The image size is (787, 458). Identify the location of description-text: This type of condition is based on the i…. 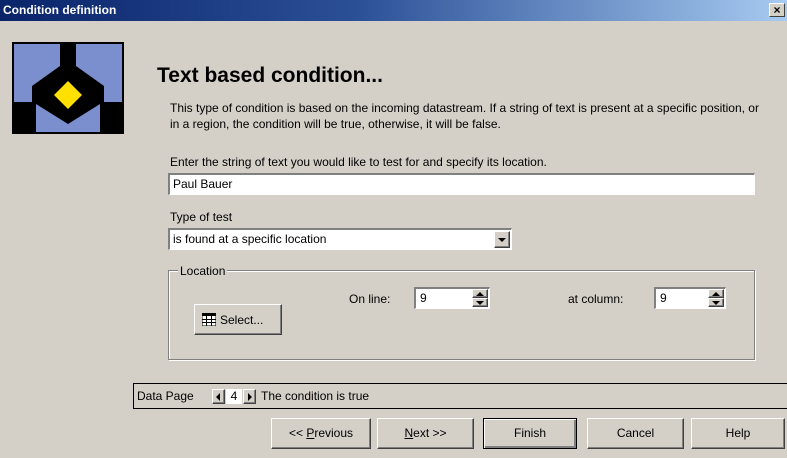
(464, 116).